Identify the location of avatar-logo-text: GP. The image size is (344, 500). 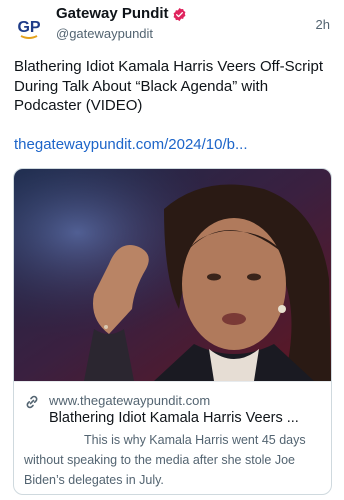
(28, 27).